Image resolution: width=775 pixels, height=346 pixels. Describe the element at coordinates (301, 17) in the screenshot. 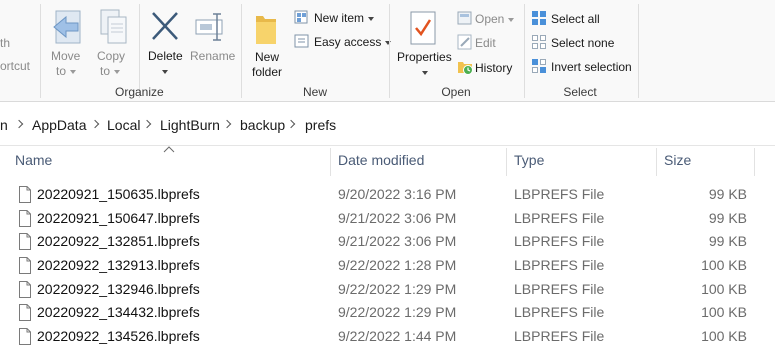

I see `new-item-icon` at that location.